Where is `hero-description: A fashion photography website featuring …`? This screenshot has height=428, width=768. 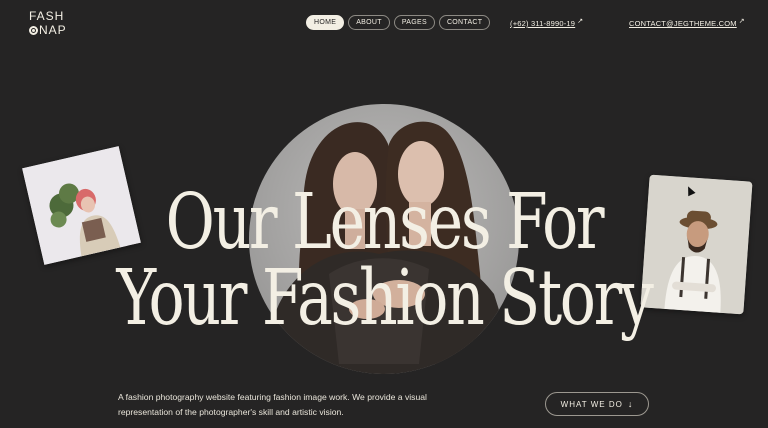
hero-description: A fashion photography website featuring … is located at coordinates (272, 404).